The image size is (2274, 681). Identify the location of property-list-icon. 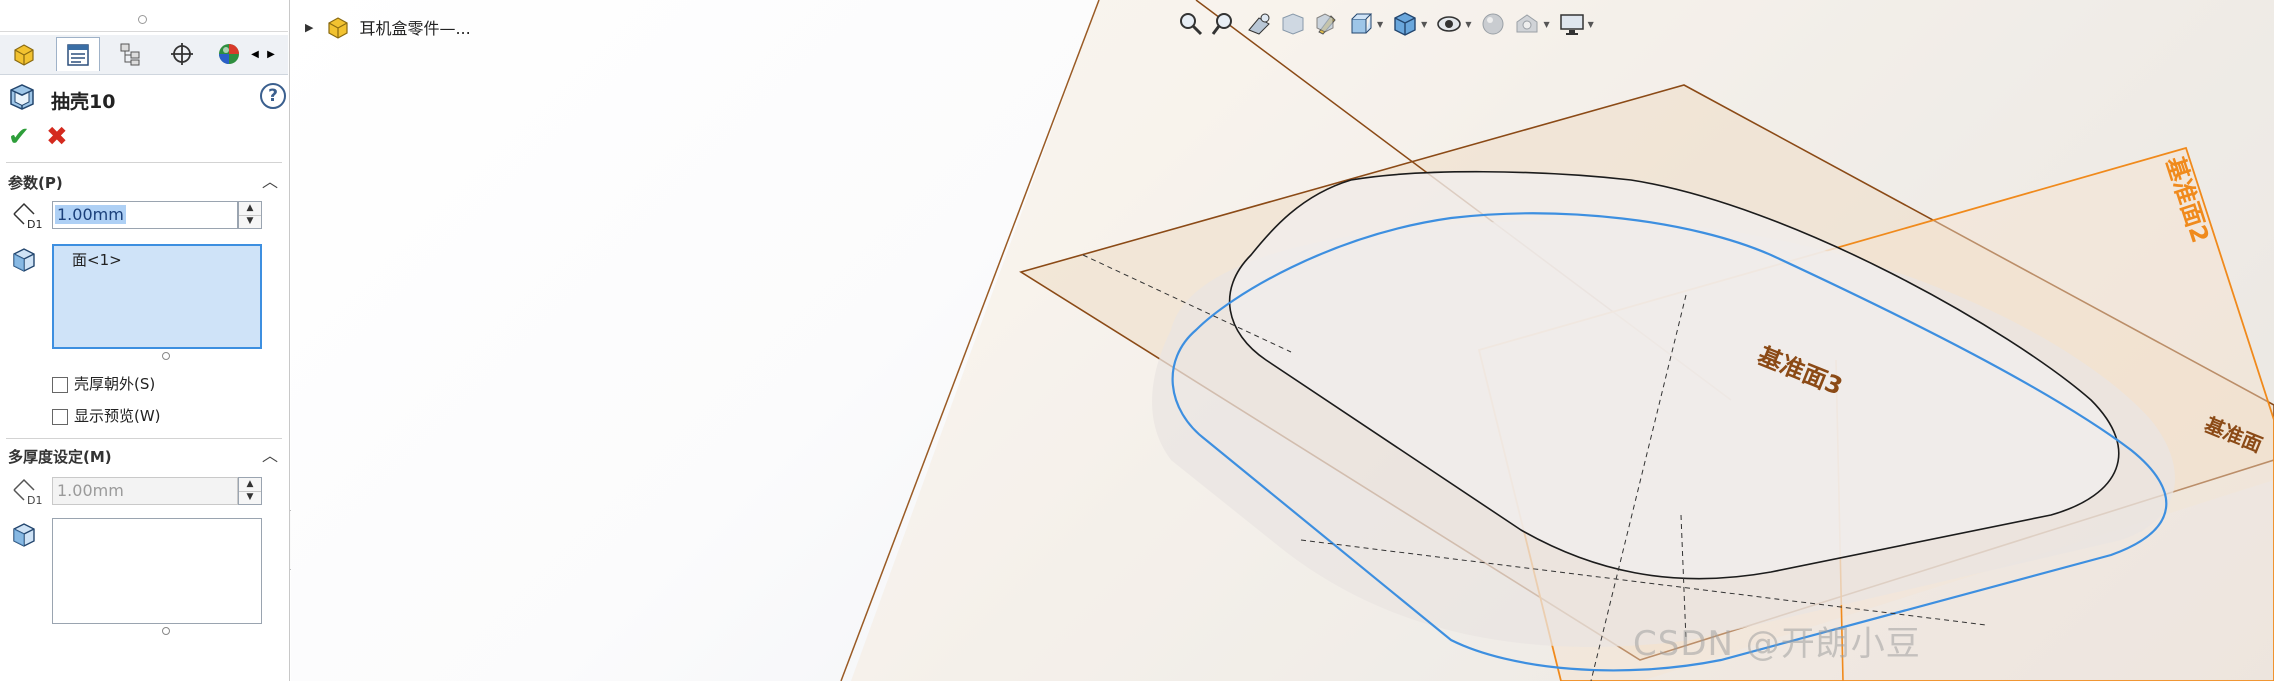
(78, 54).